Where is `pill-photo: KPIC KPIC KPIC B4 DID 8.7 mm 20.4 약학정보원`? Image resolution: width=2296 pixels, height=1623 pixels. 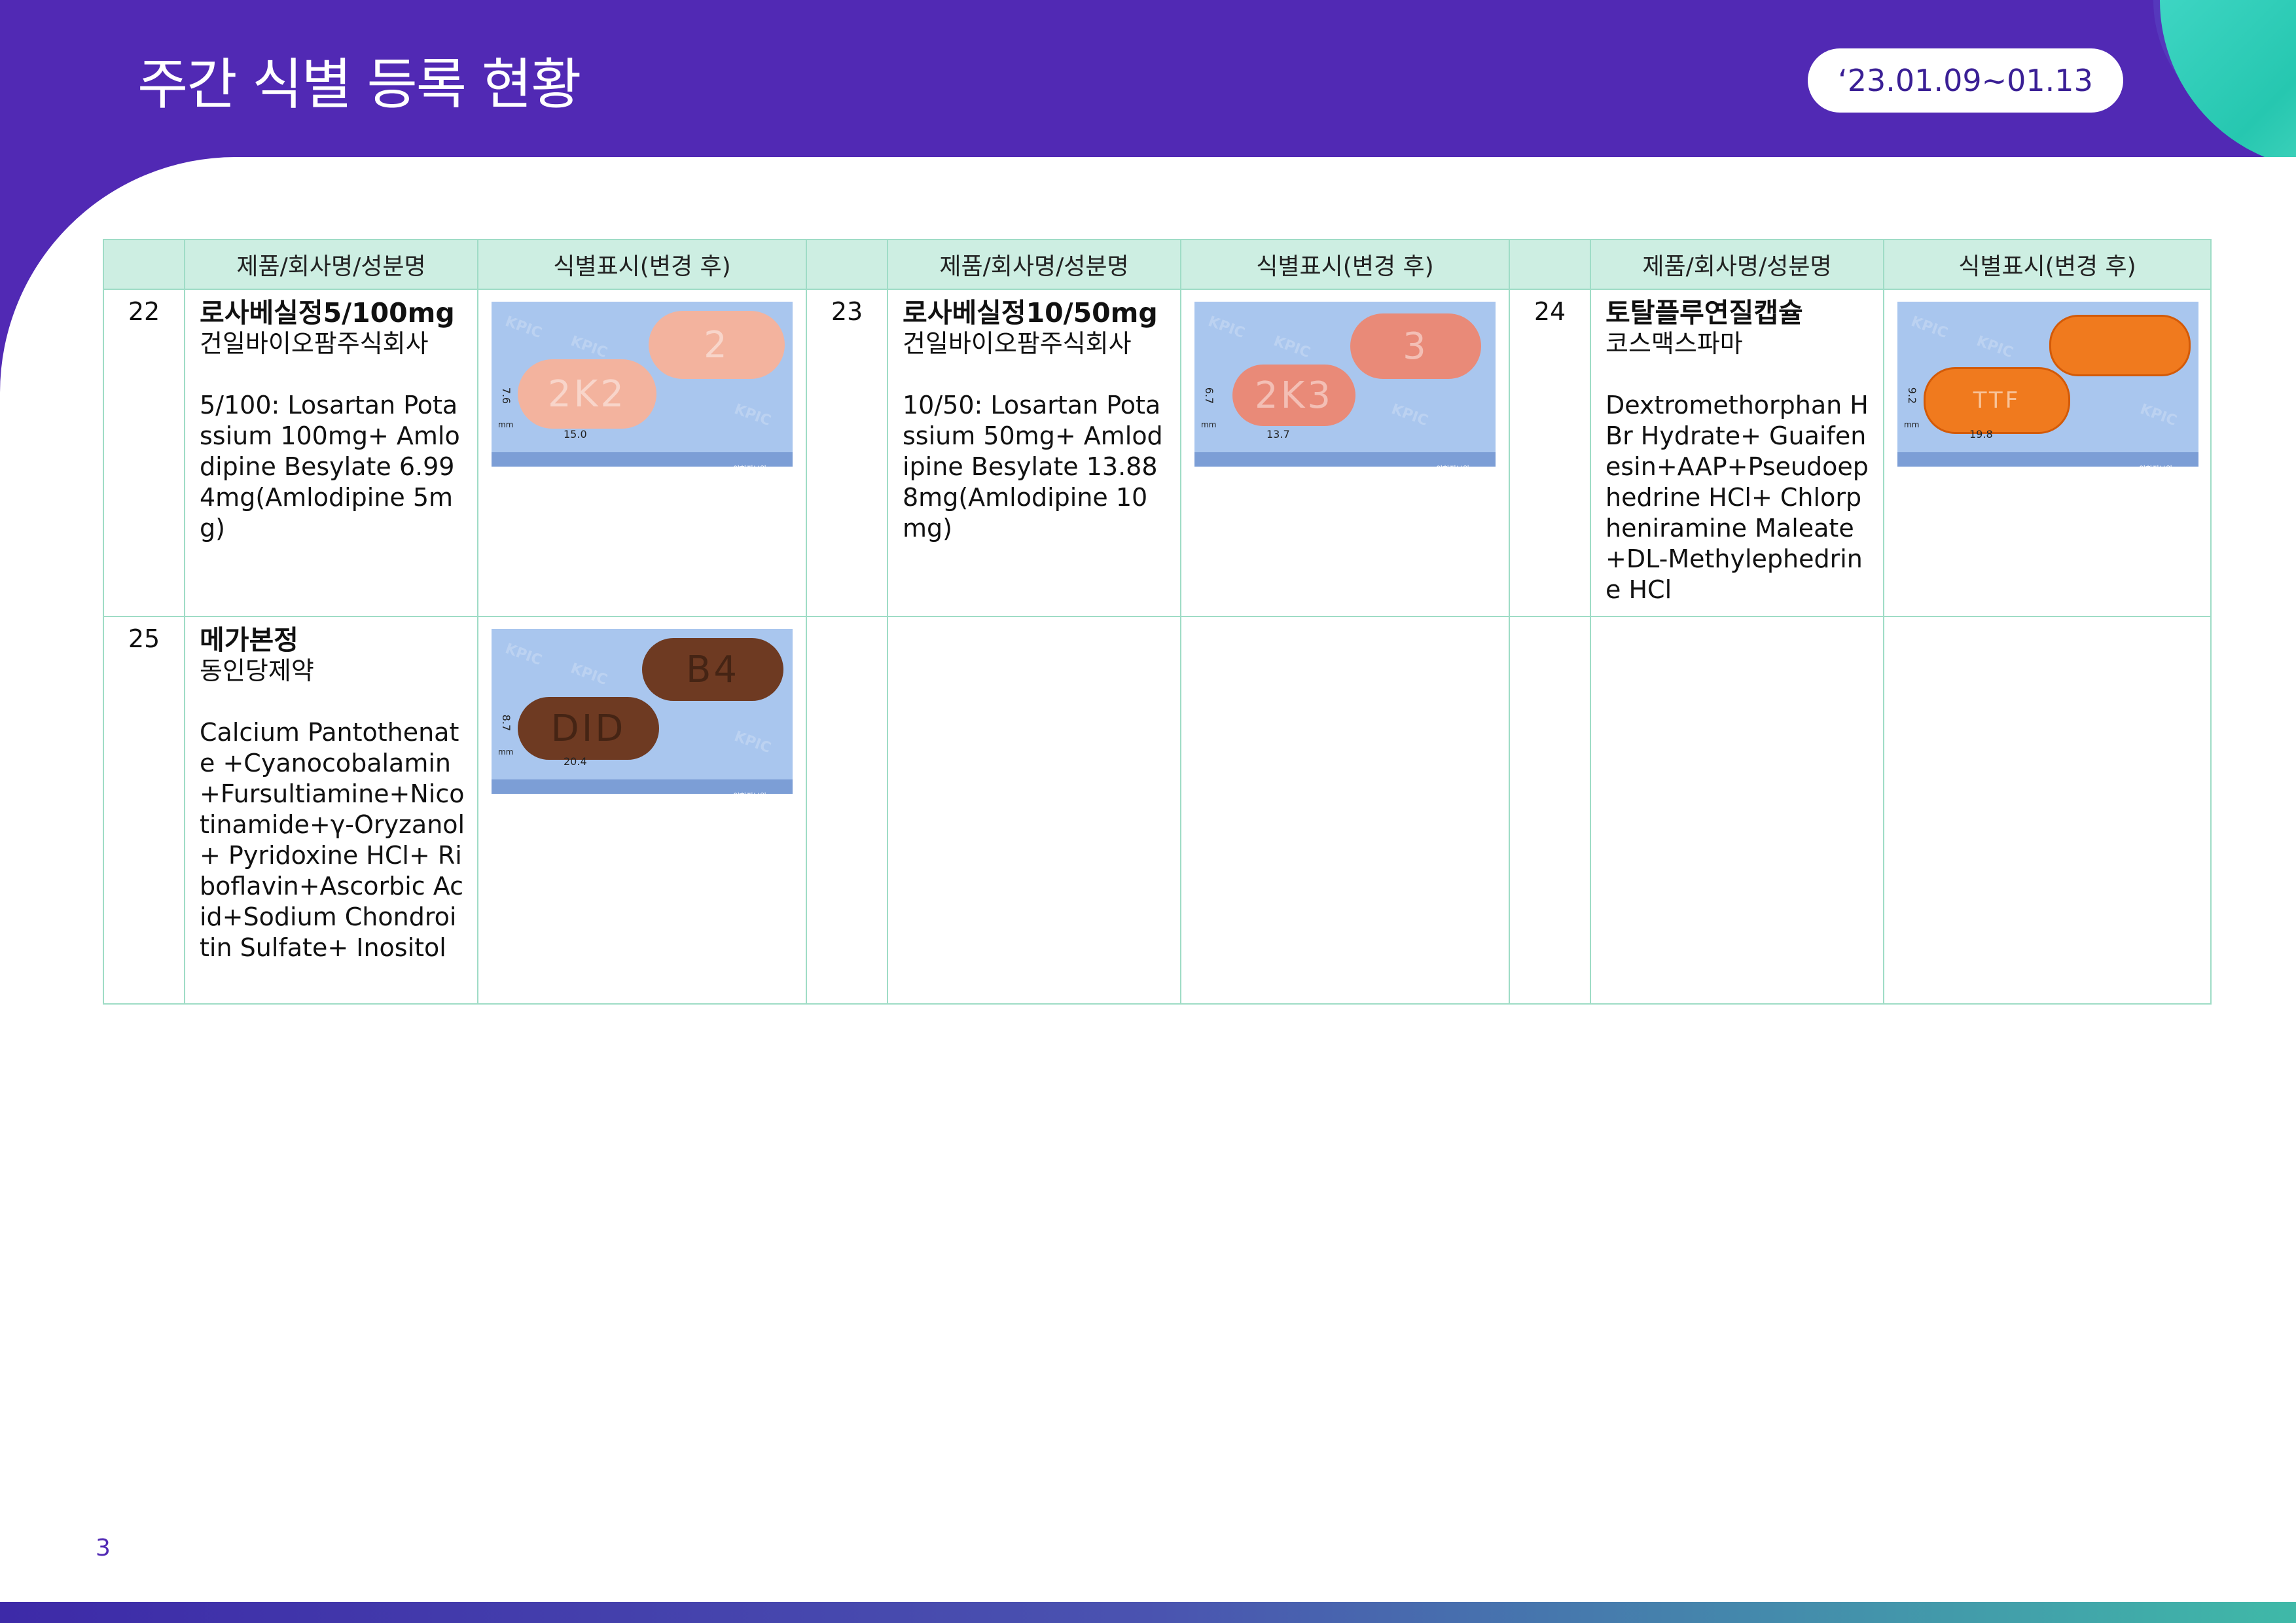 pill-photo: KPIC KPIC KPIC B4 DID 8.7 mm 20.4 약학정보원 is located at coordinates (642, 711).